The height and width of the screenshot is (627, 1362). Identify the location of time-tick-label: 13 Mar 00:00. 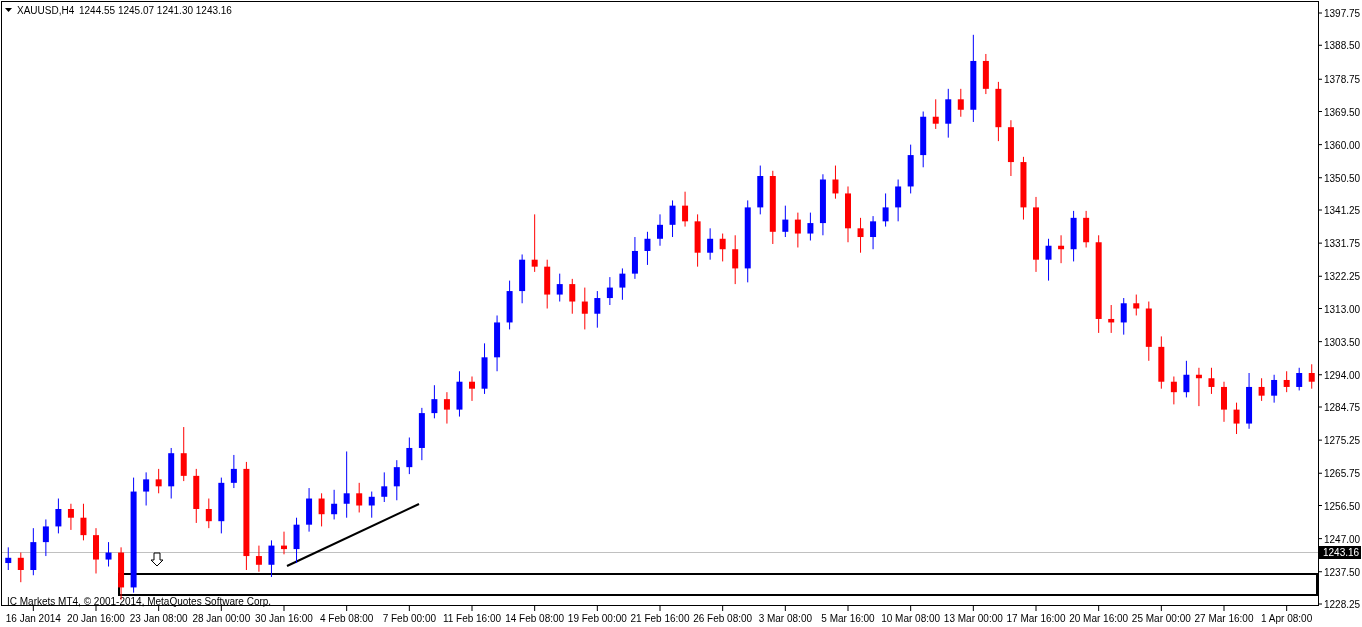
(973, 618).